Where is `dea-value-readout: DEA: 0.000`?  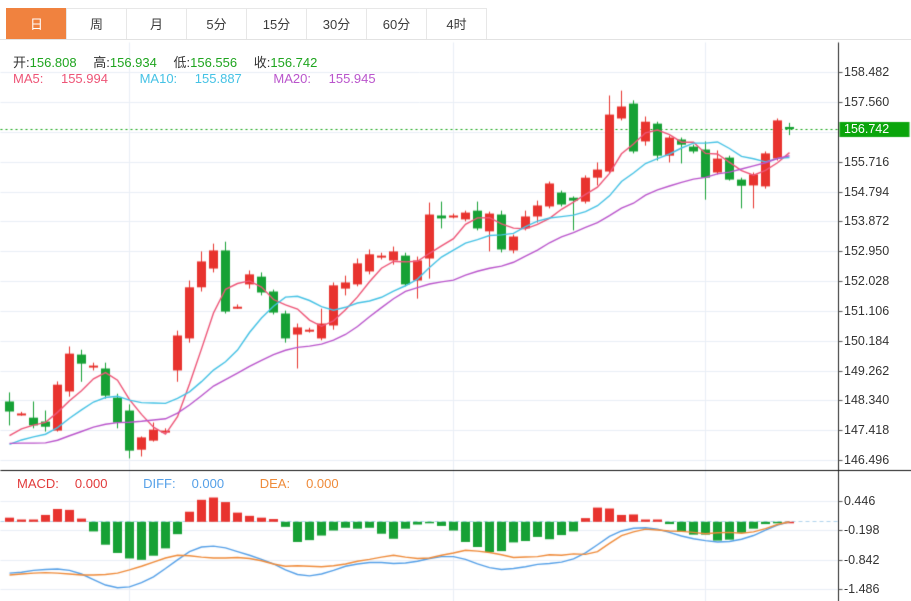 dea-value-readout: DEA: 0.000 is located at coordinates (299, 483).